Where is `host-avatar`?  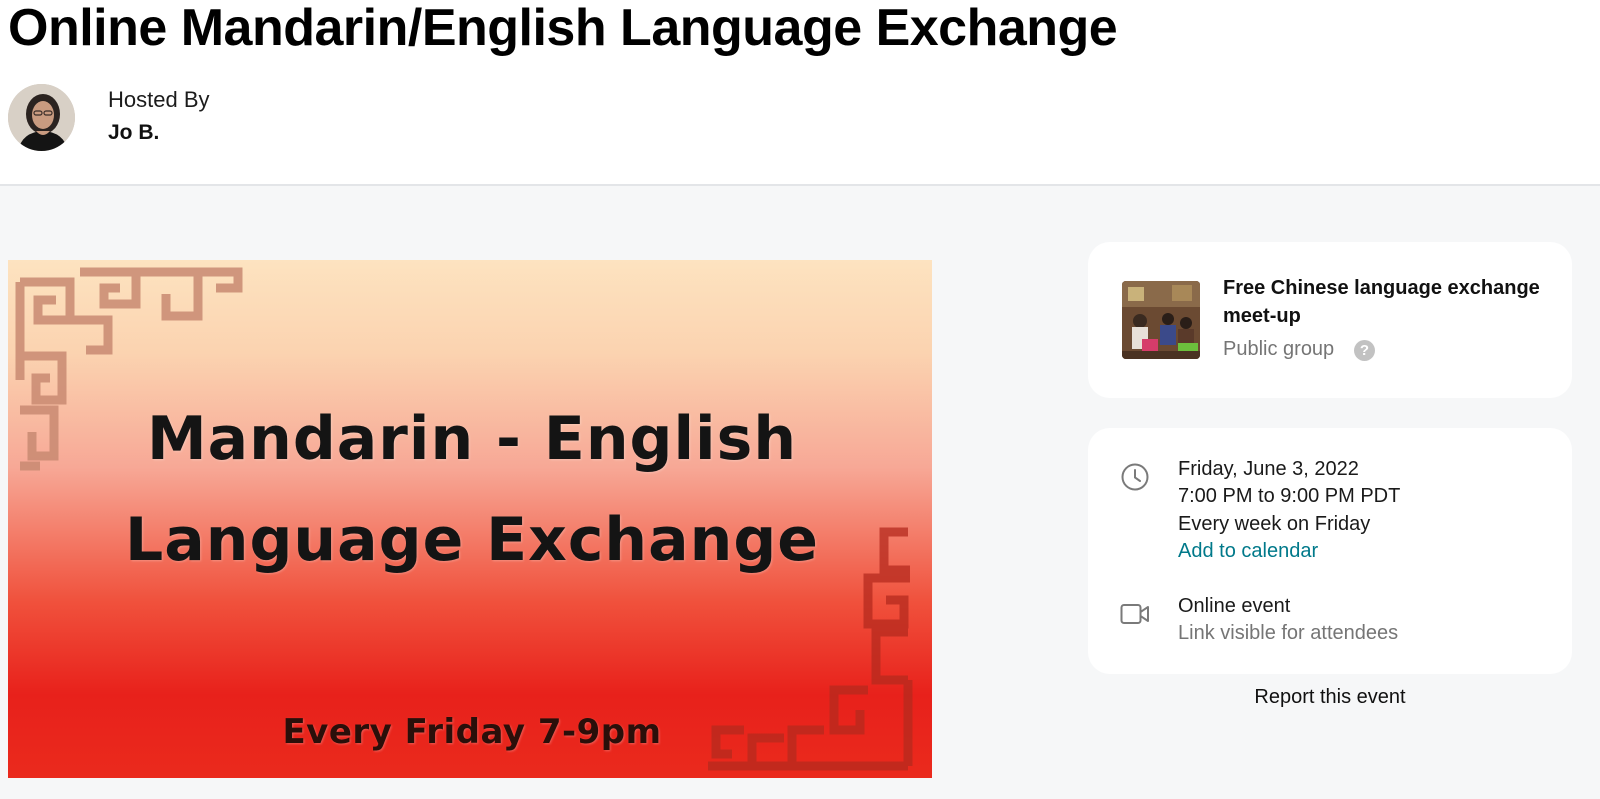 host-avatar is located at coordinates (41, 117).